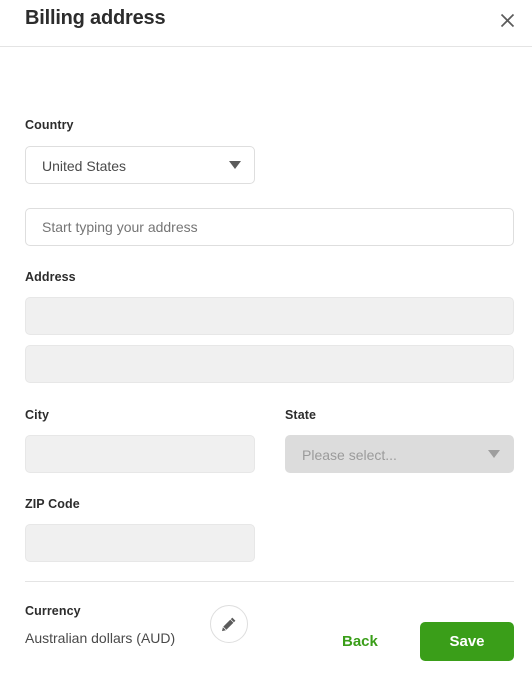 The width and height of the screenshot is (532, 681). What do you see at coordinates (37, 415) in the screenshot?
I see `city-label: City` at bounding box center [37, 415].